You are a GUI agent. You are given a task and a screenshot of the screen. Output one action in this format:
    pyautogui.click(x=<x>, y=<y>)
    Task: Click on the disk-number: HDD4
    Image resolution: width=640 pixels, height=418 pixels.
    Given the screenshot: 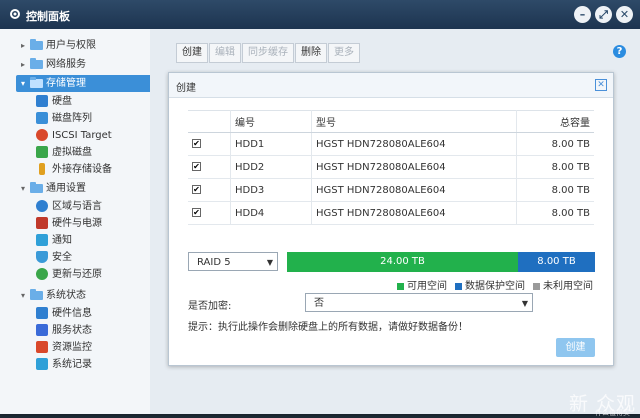 What is the action you would take?
    pyautogui.click(x=271, y=213)
    